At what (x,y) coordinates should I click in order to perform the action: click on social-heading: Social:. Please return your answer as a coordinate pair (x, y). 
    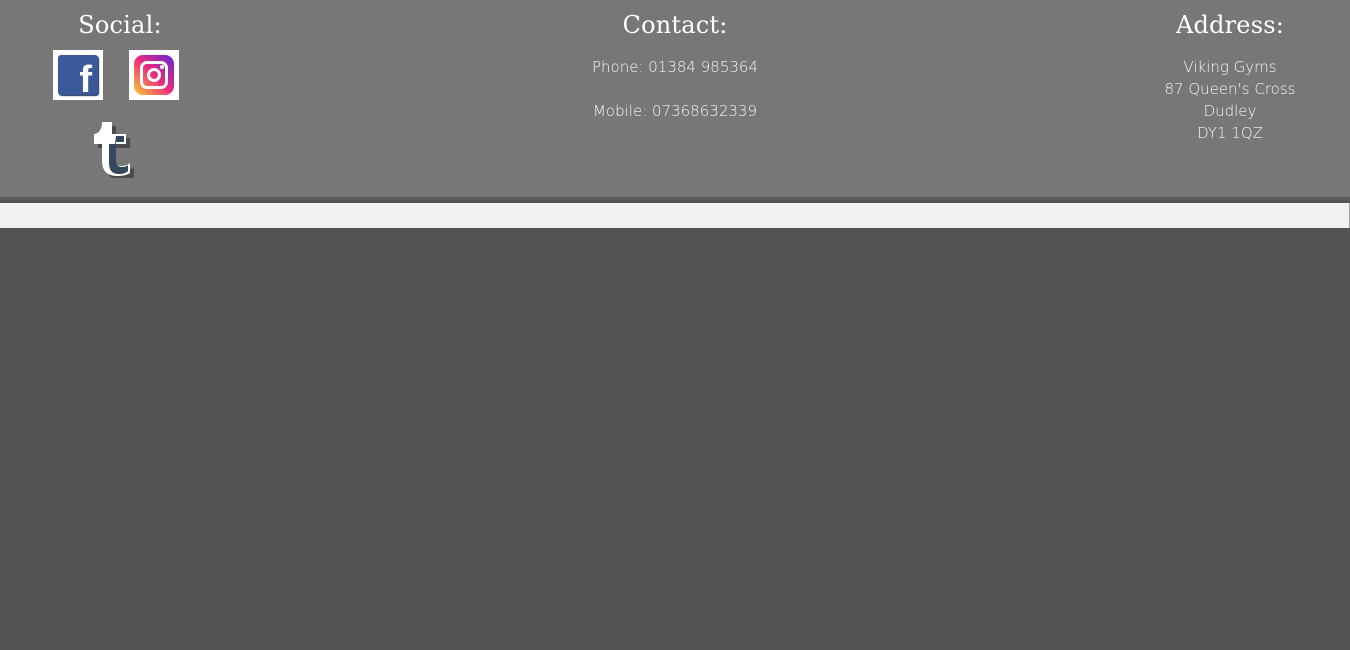
    Looking at the image, I should click on (120, 25).